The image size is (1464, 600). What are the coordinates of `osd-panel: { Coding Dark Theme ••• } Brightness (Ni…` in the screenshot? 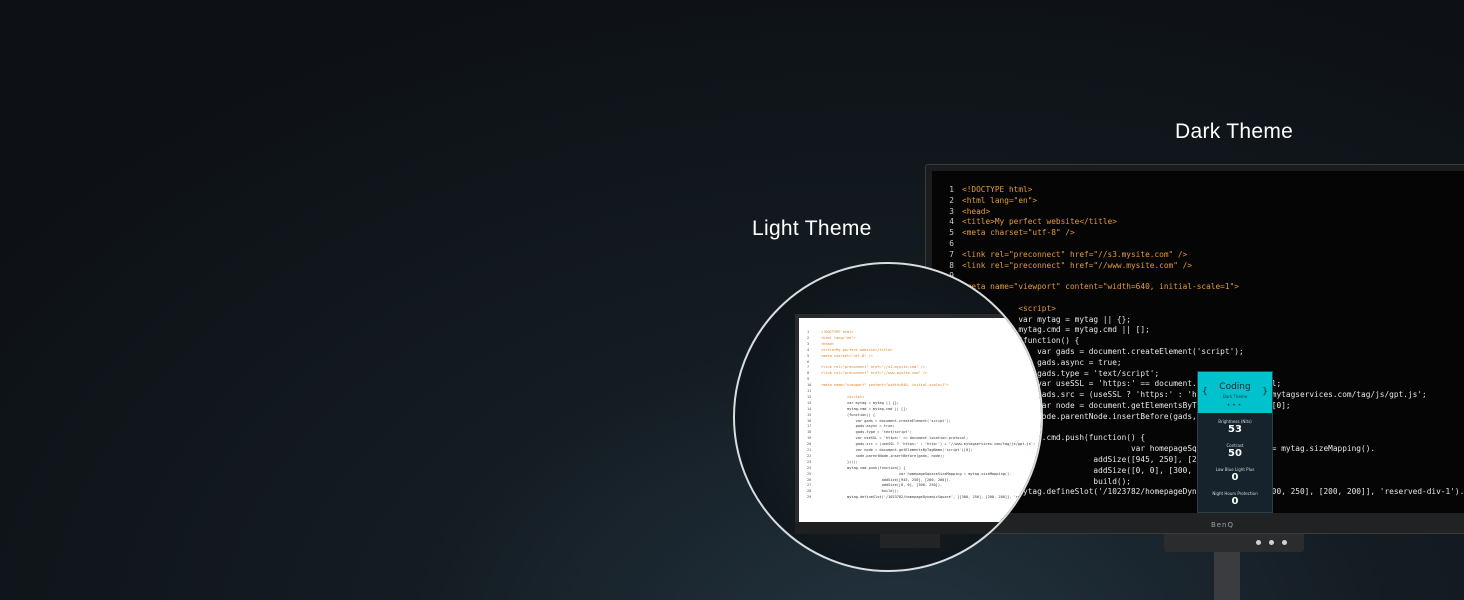 It's located at (1235, 442).